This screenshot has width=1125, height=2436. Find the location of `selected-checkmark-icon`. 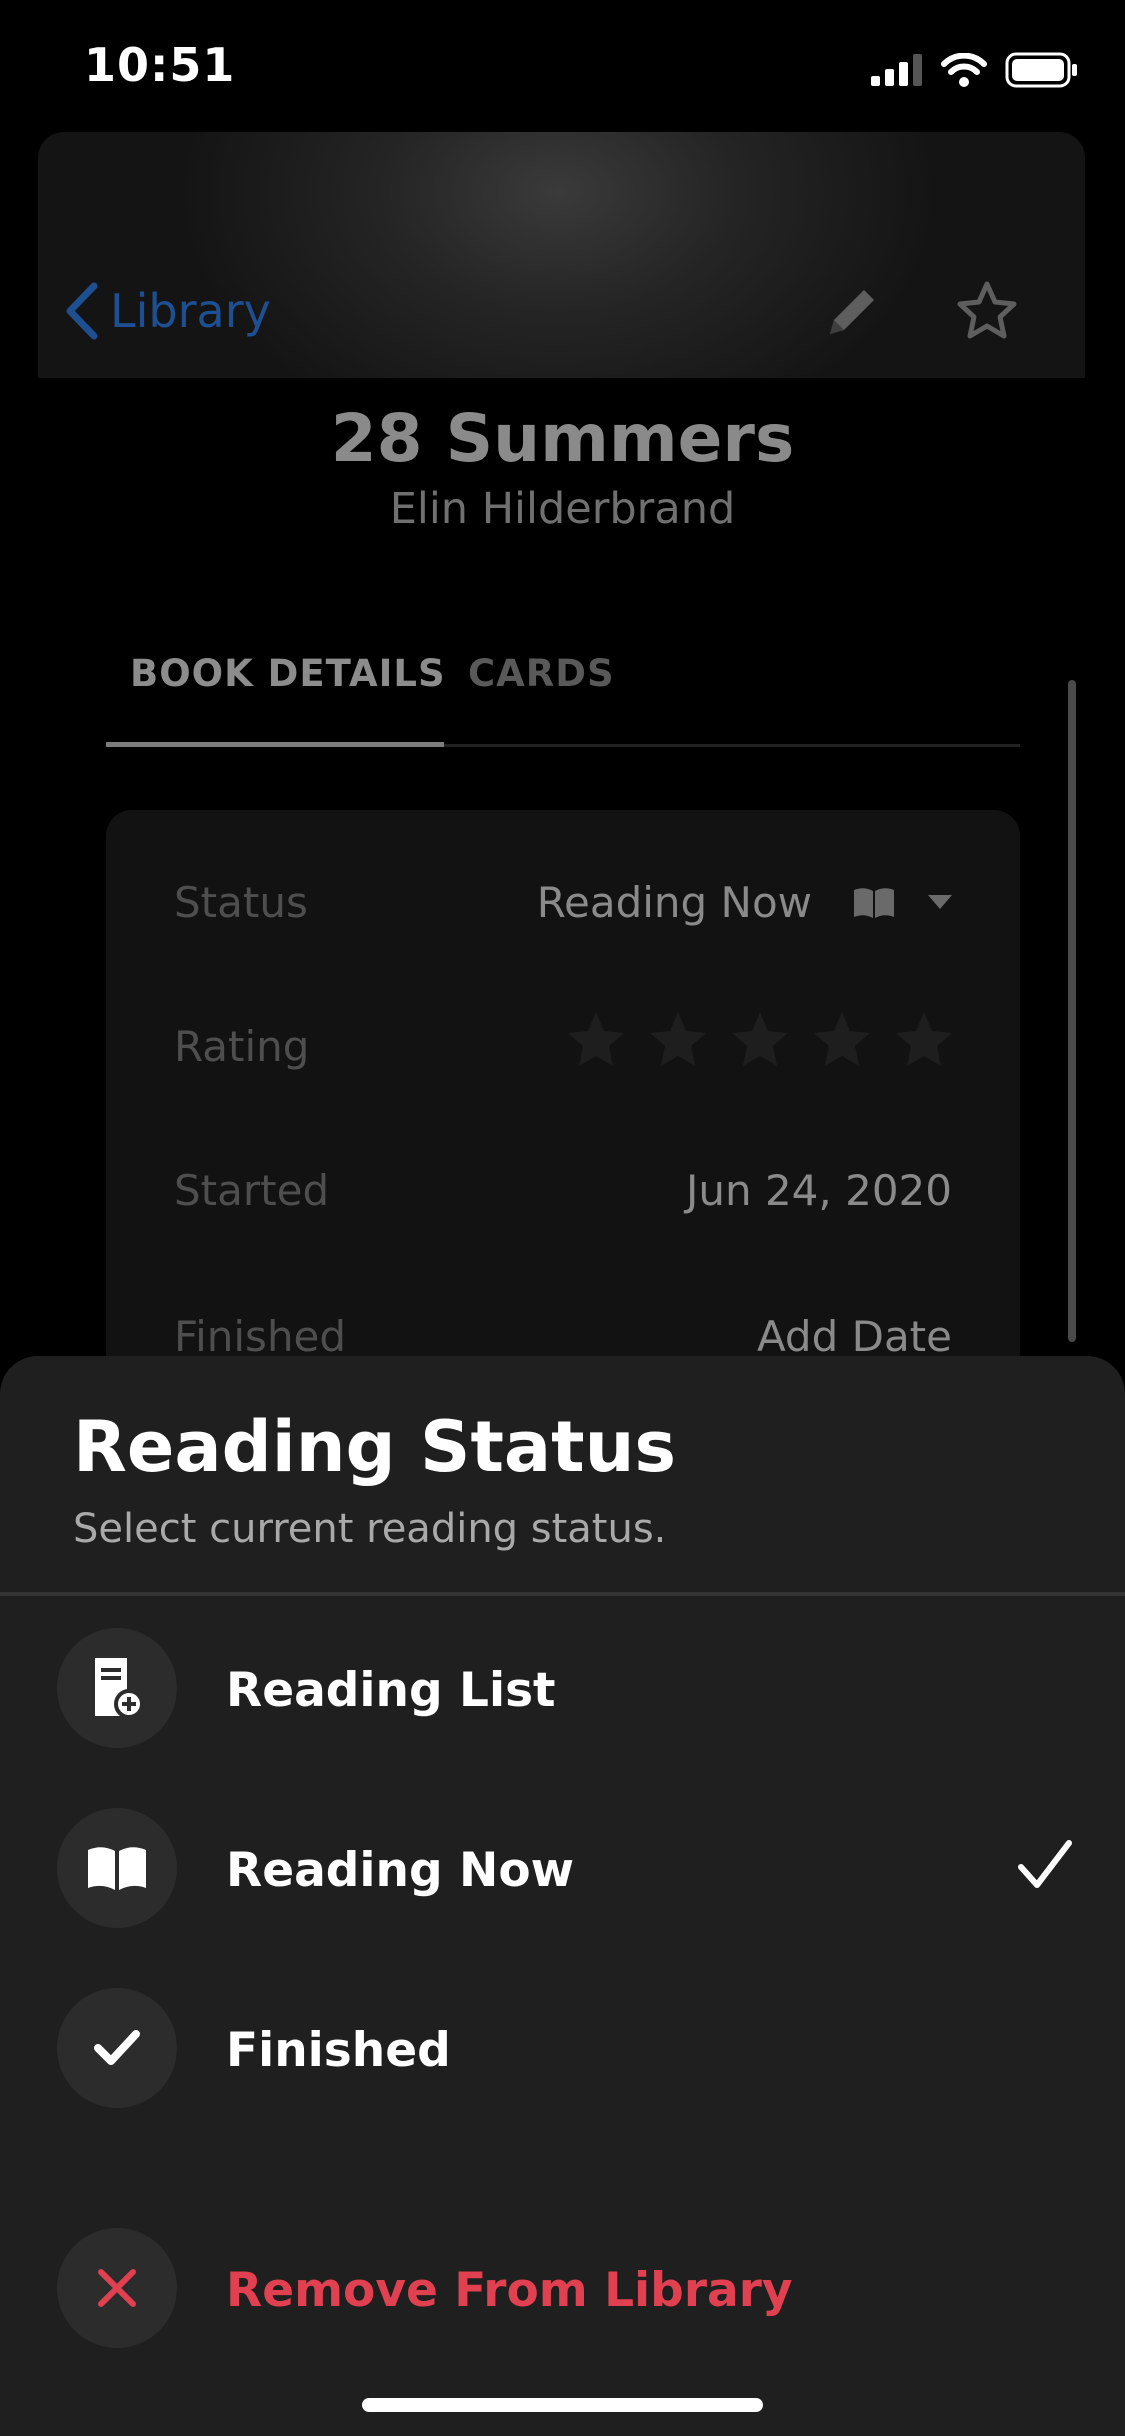

selected-checkmark-icon is located at coordinates (1045, 1864).